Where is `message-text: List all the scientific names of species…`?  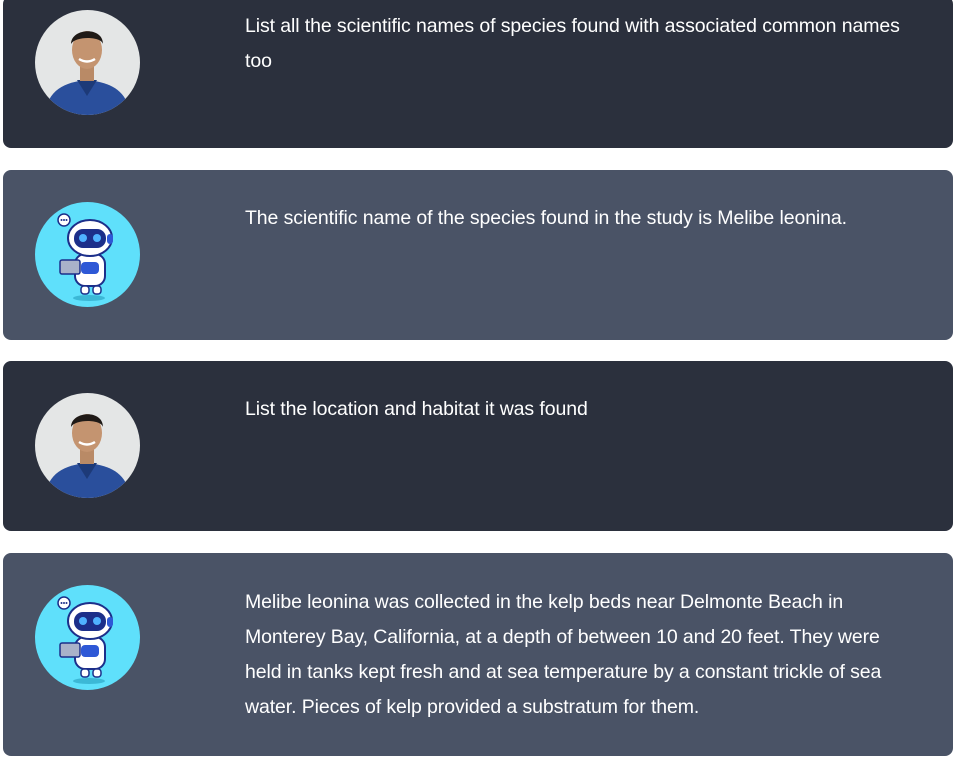 message-text: List all the scientific names of species… is located at coordinates (572, 43).